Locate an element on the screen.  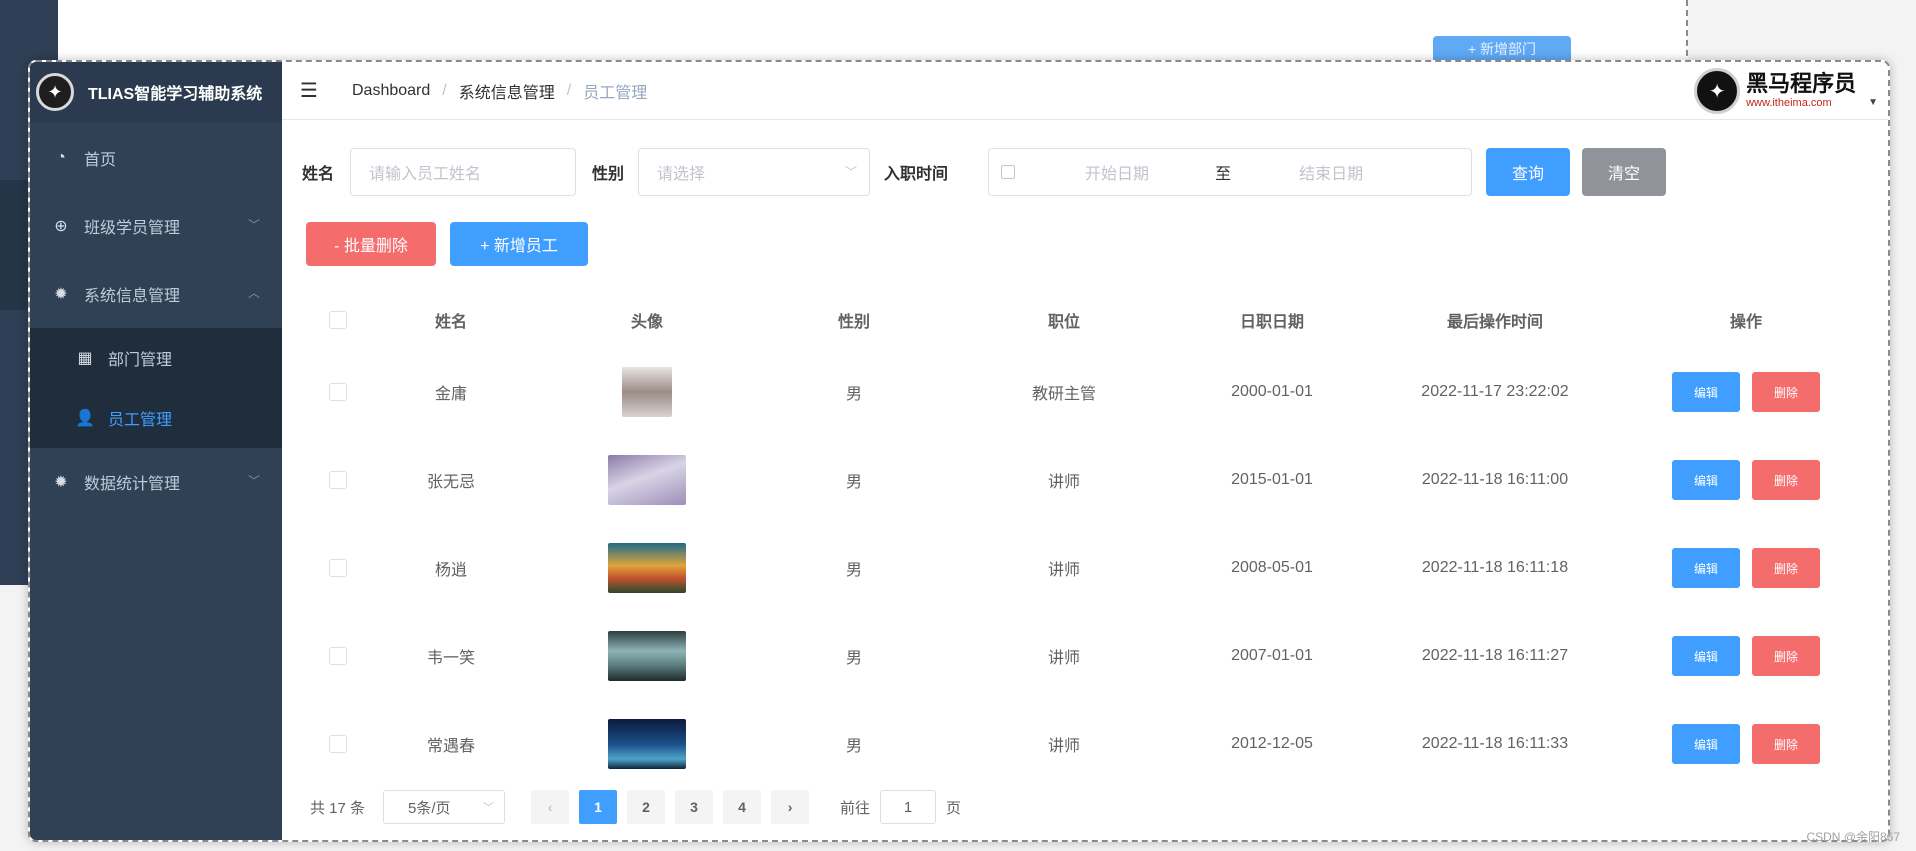
page-1-button: 1 is located at coordinates (598, 807).